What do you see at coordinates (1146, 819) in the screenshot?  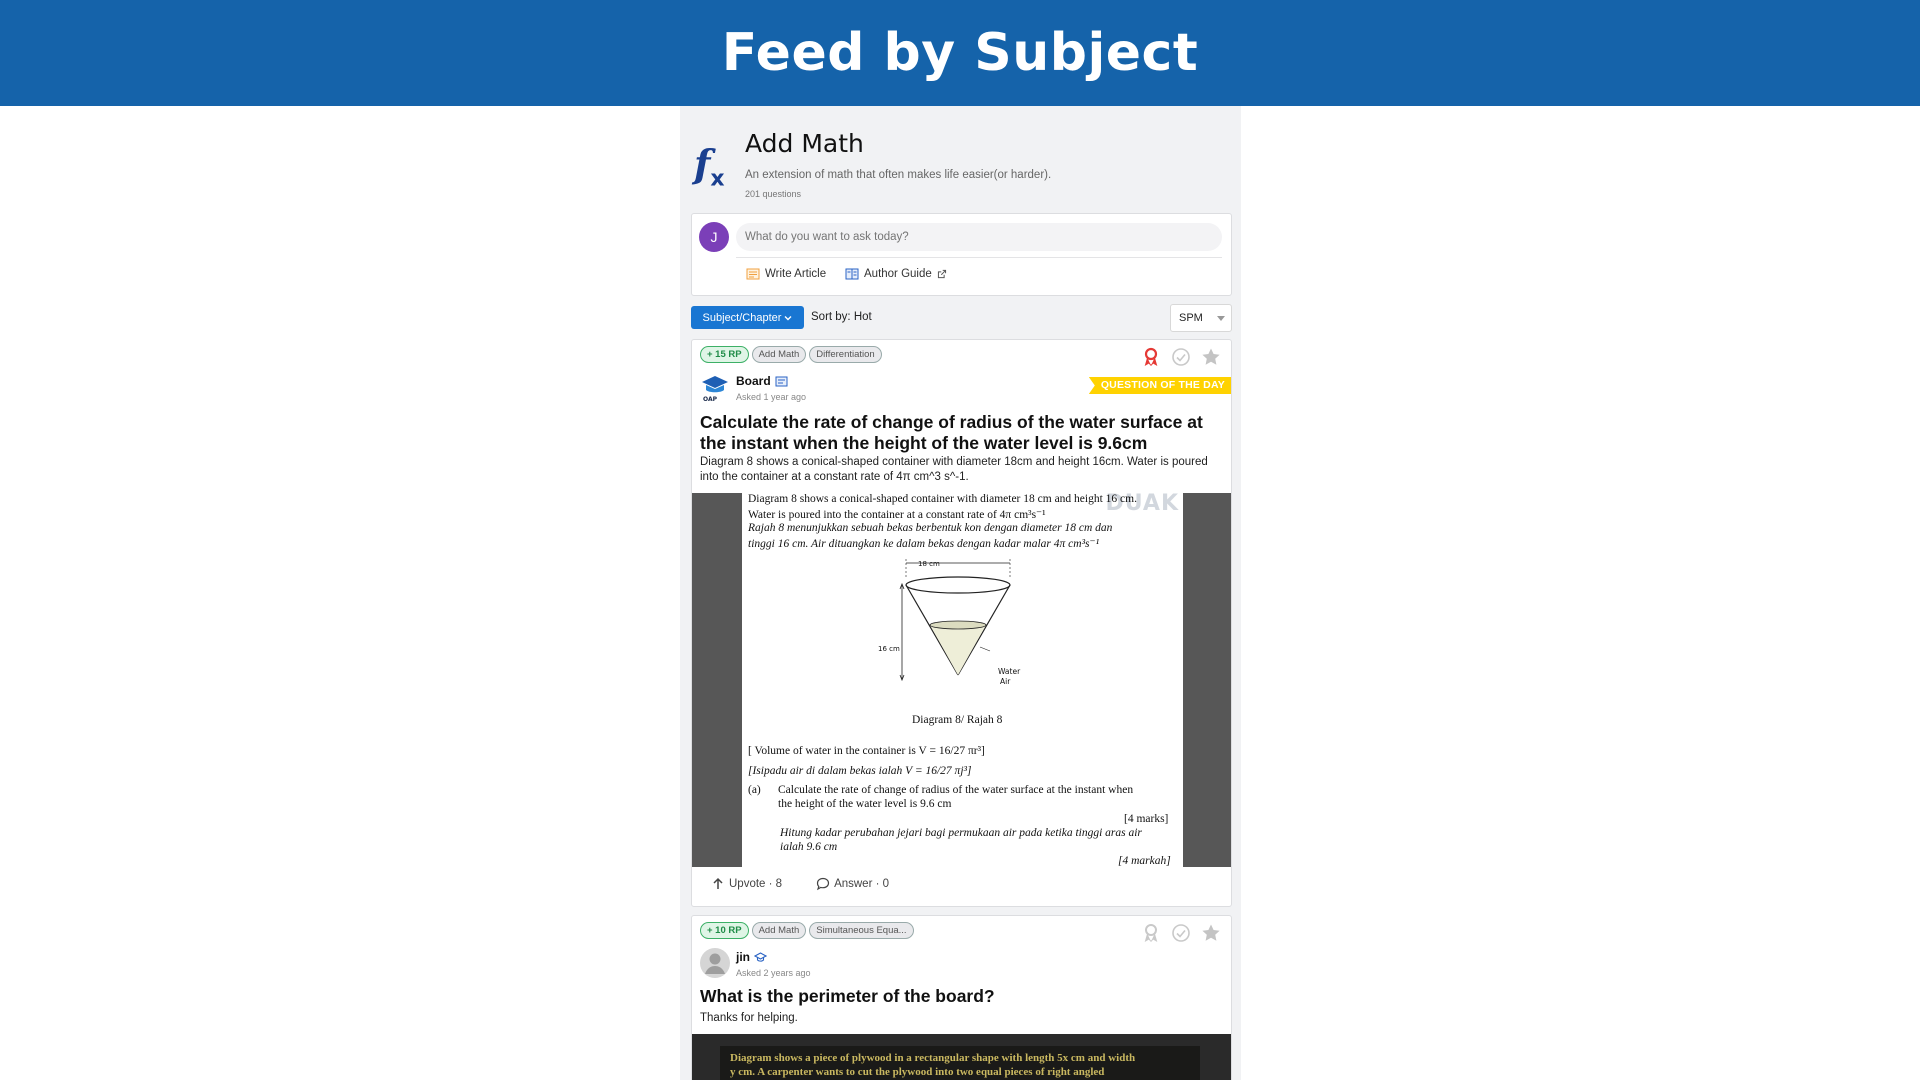 I see `marks-label: [4 marks]` at bounding box center [1146, 819].